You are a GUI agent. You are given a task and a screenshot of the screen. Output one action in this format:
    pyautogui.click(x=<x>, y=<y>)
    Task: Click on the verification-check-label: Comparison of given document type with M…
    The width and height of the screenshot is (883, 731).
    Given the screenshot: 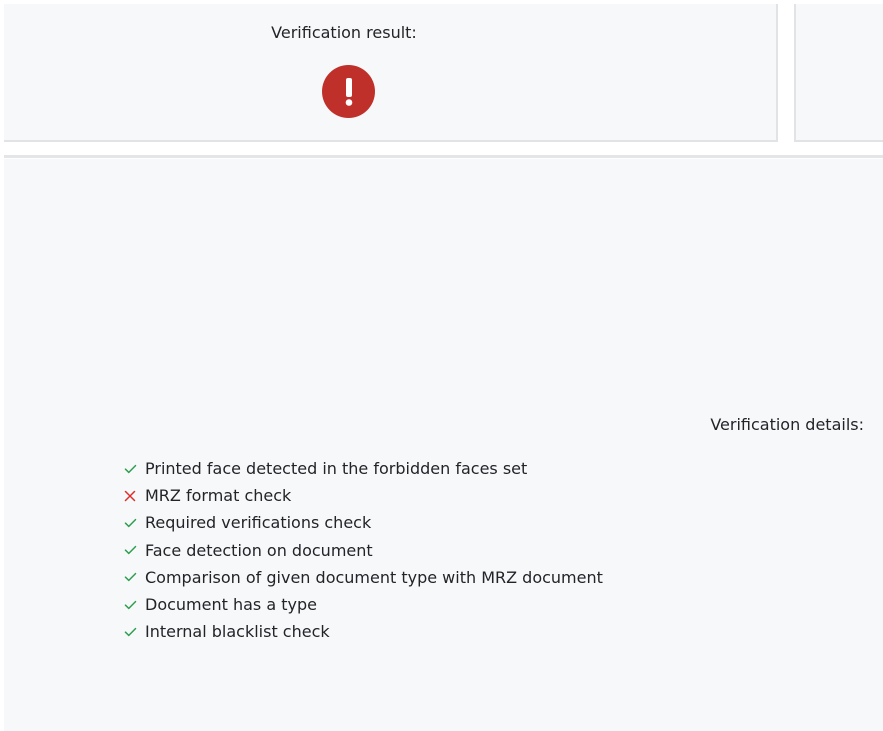 What is the action you would take?
    pyautogui.click(x=374, y=577)
    